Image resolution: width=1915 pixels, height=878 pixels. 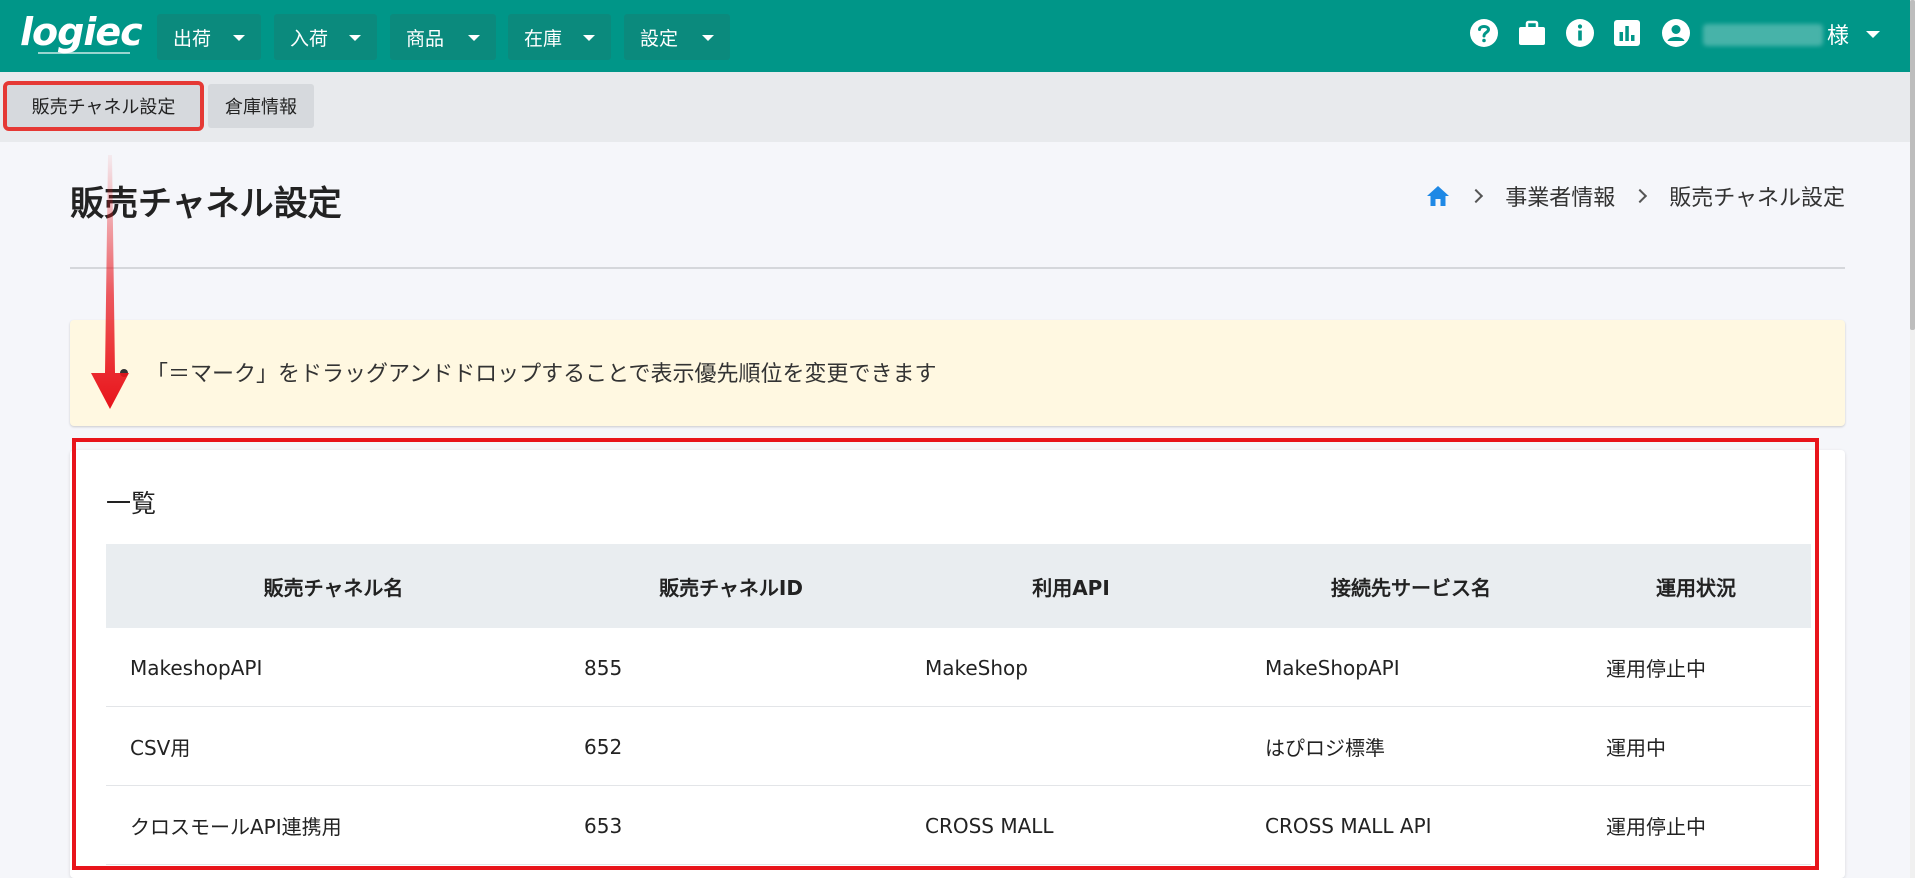 I want to click on help-icon, so click(x=1484, y=33).